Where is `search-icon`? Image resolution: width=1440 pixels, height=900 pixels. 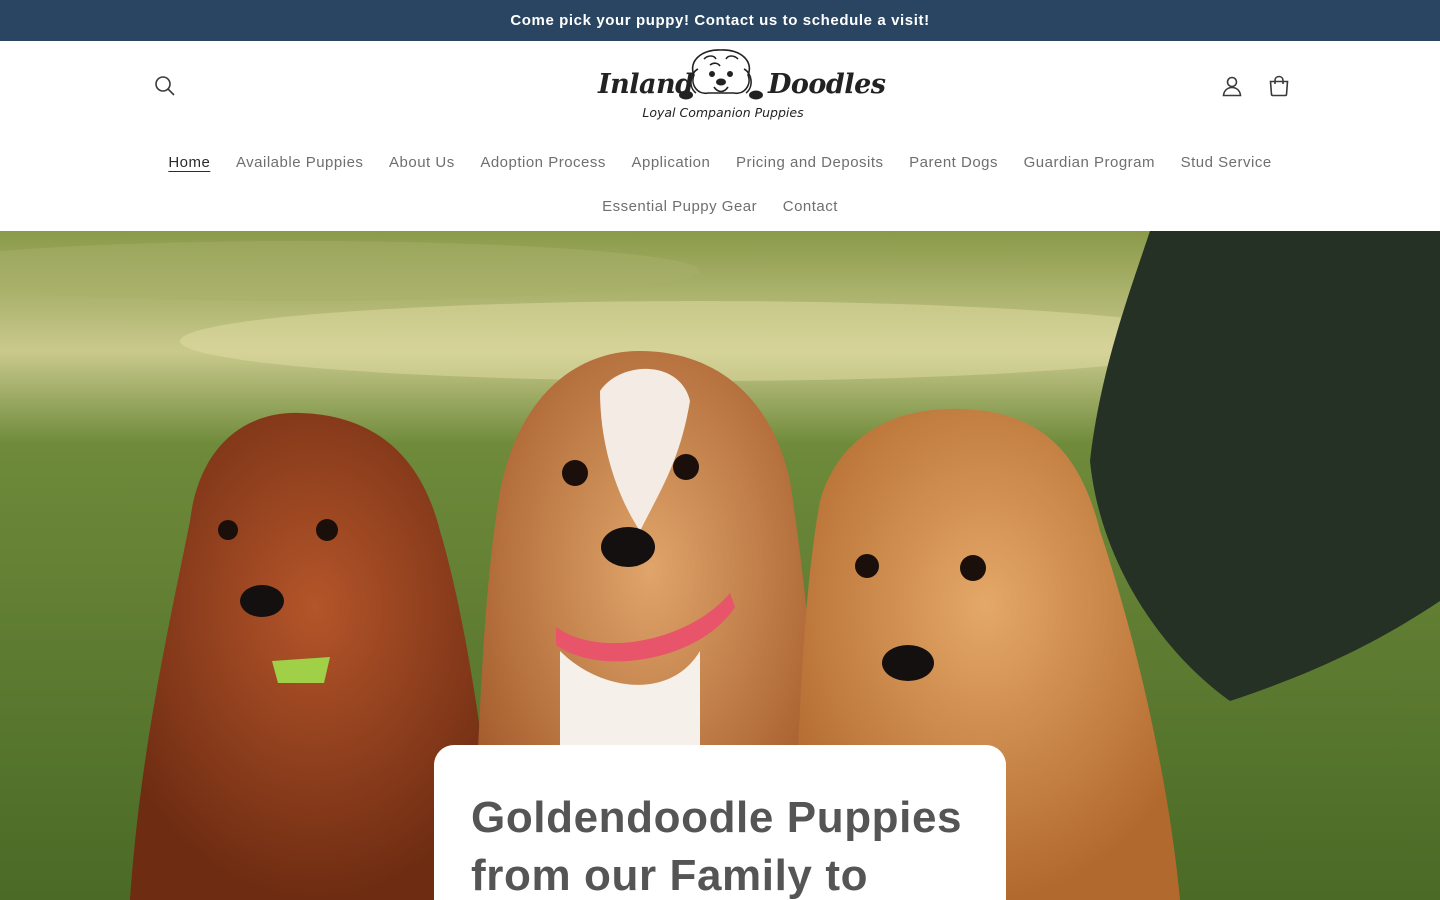 search-icon is located at coordinates (165, 86).